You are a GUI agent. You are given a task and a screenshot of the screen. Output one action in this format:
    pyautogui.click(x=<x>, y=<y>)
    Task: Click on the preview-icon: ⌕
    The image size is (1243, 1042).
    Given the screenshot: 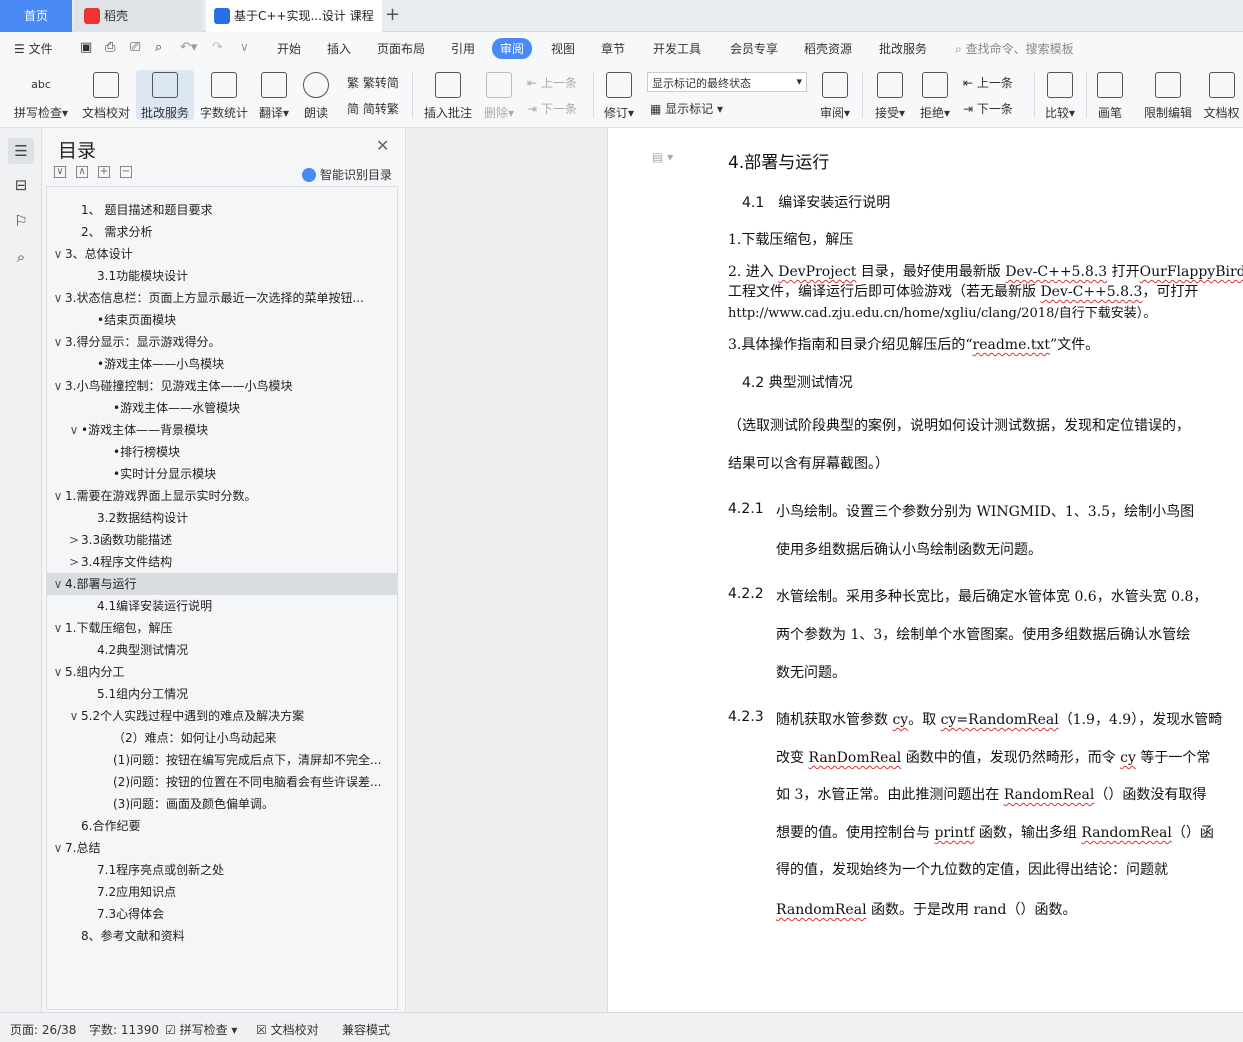 What is the action you would take?
    pyautogui.click(x=158, y=47)
    